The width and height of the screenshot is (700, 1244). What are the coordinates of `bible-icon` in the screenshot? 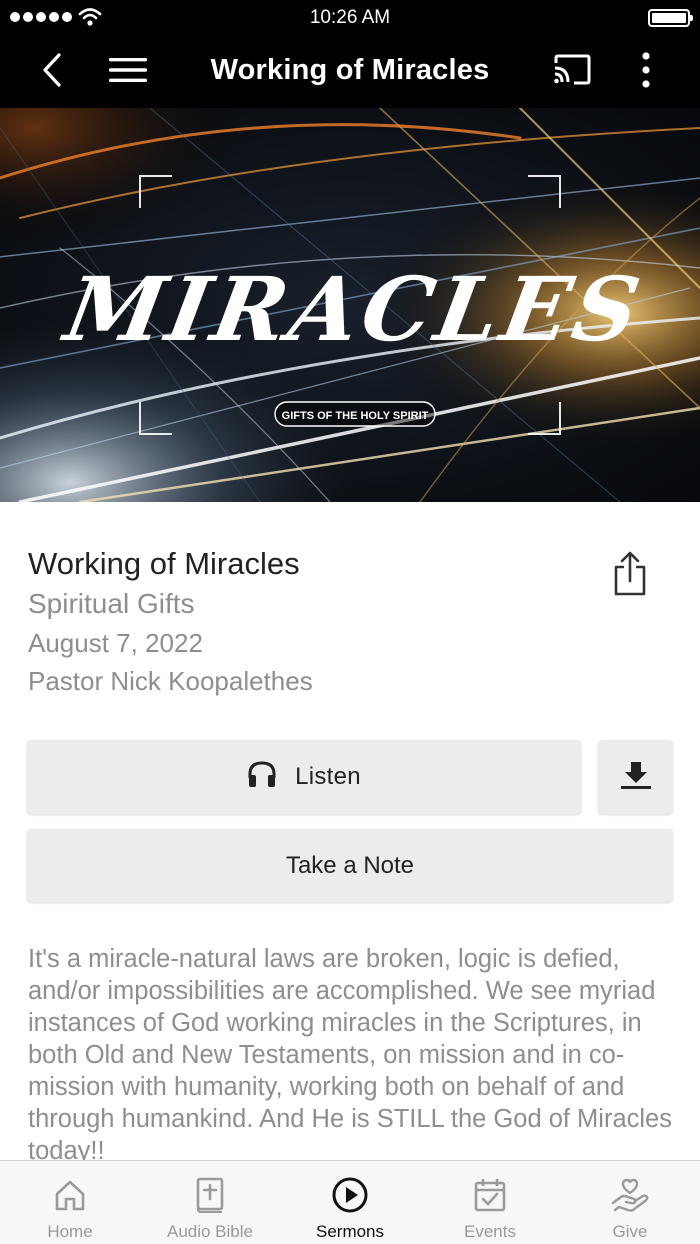 It's located at (210, 1195).